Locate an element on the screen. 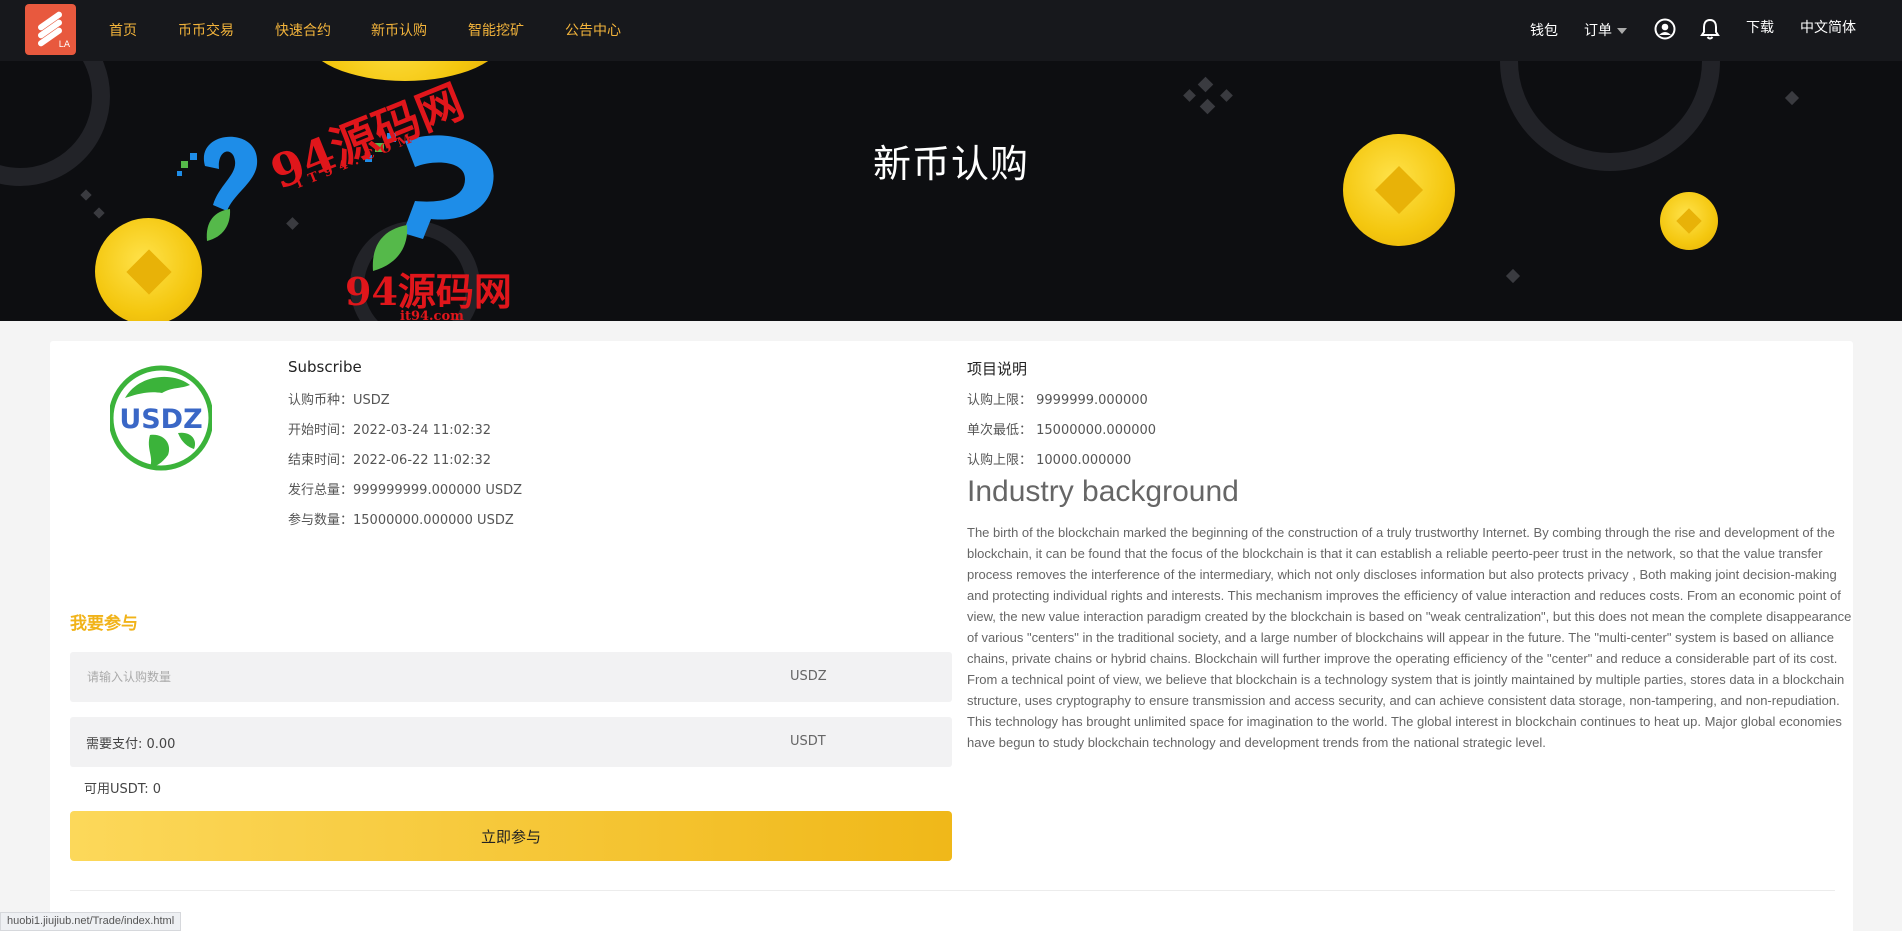  payment-unit: USDT is located at coordinates (808, 741).